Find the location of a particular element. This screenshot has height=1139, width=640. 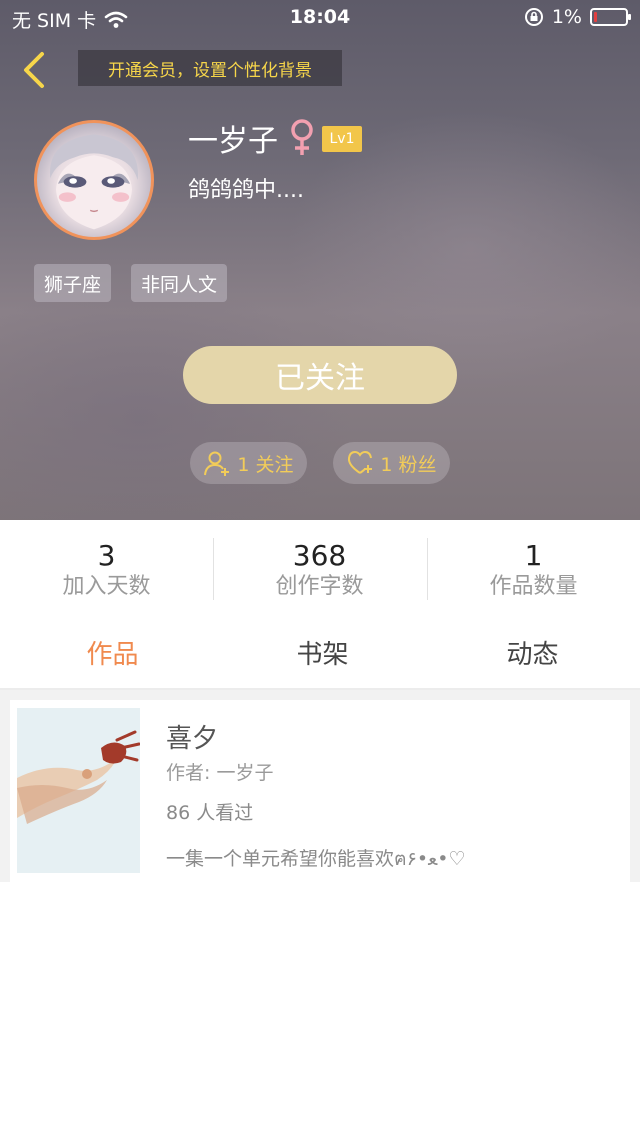

vip-banner: 开通会员，设置个性化背景 is located at coordinates (210, 68).